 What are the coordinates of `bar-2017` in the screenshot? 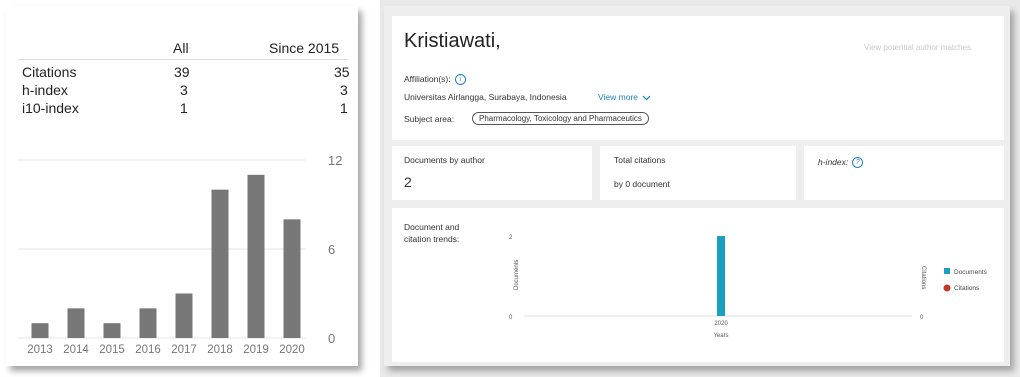 It's located at (184, 315).